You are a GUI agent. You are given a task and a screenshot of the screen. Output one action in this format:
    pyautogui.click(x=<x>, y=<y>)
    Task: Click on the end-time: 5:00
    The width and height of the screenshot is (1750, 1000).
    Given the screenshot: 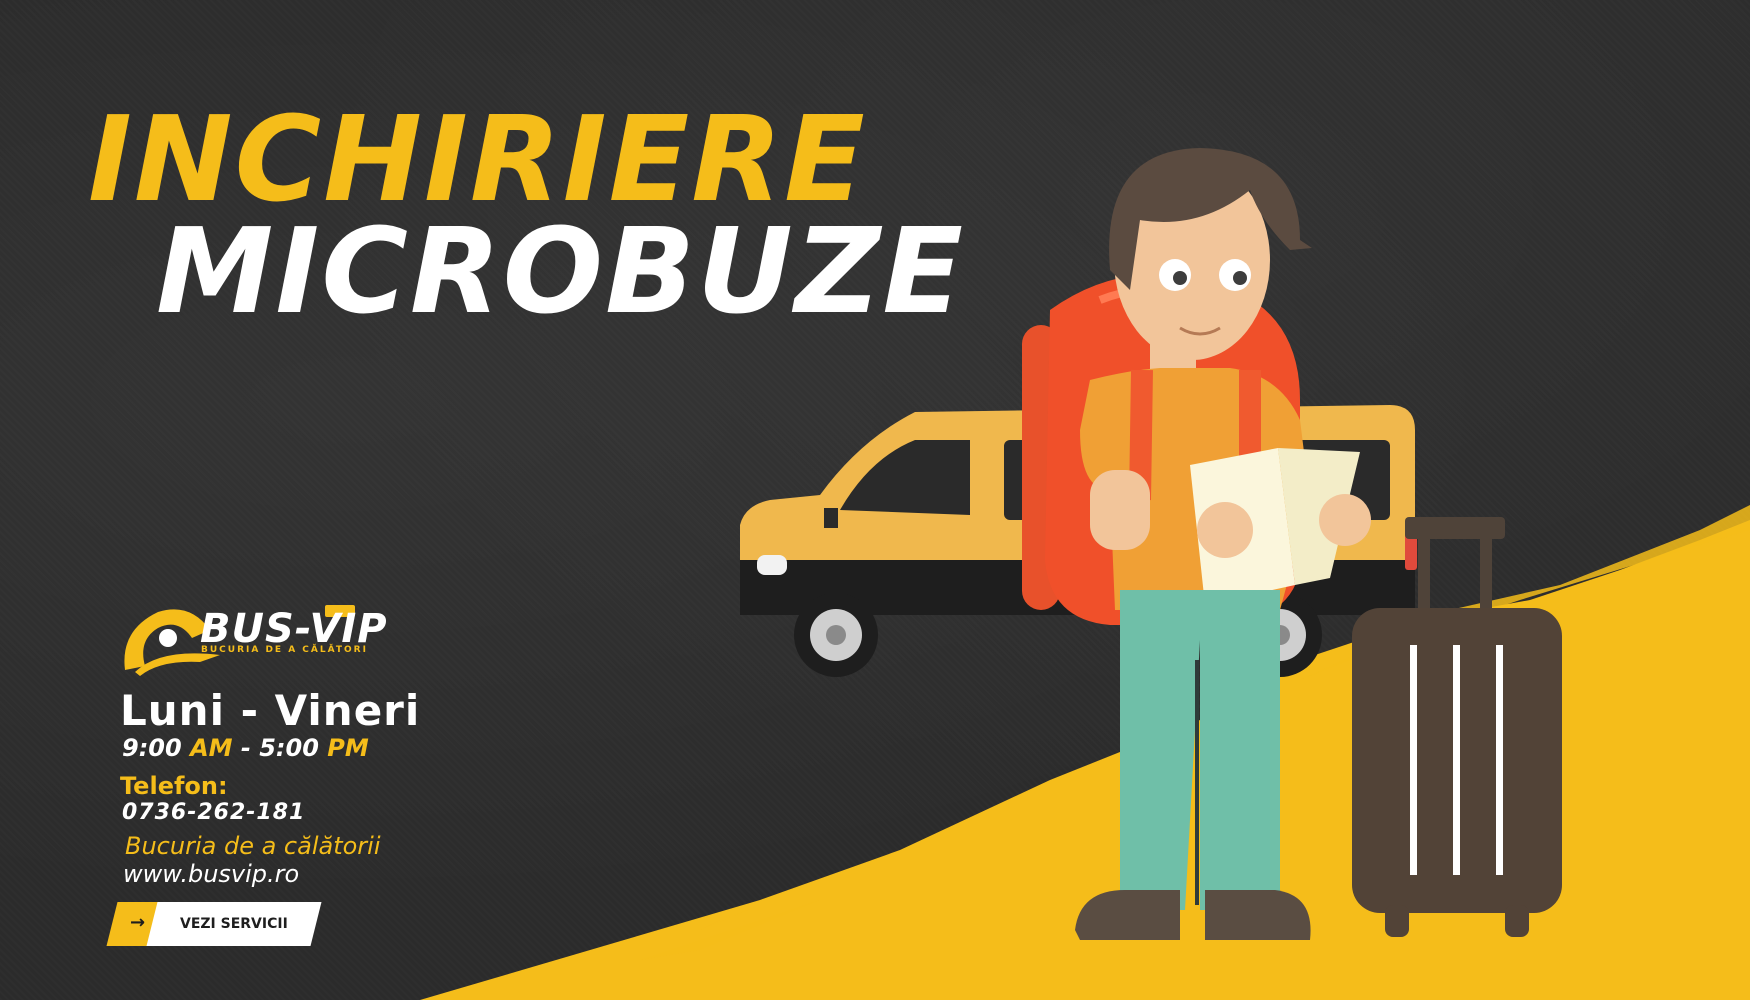 What is the action you would take?
    pyautogui.click(x=289, y=748)
    